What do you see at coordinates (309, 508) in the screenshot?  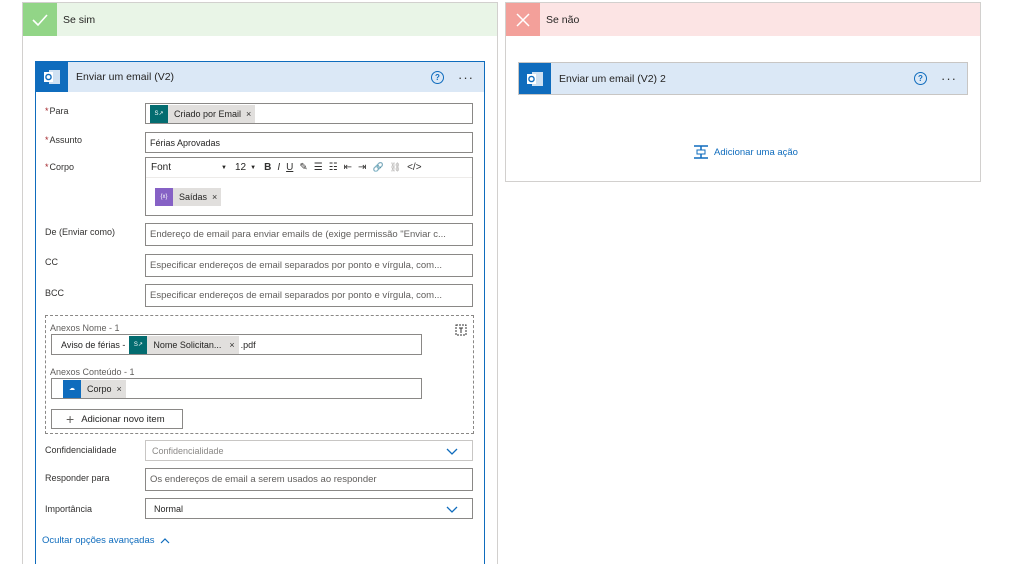 I see `importance-dropdown: Normal` at bounding box center [309, 508].